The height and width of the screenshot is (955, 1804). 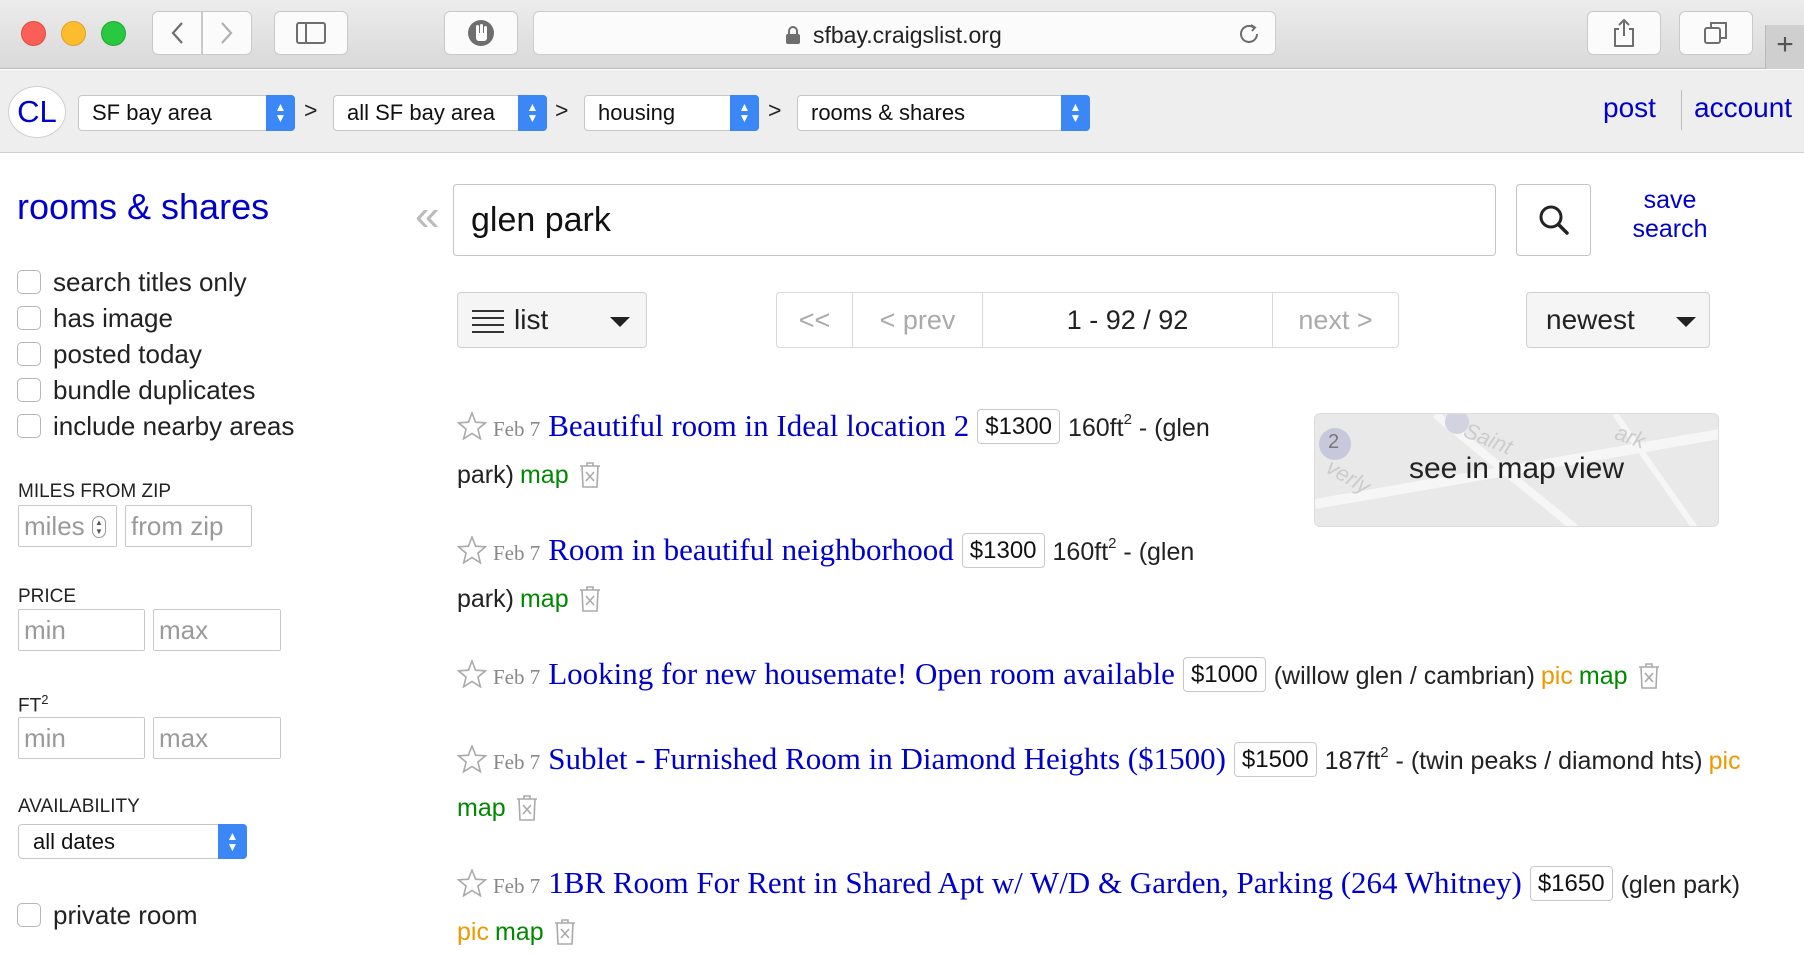 What do you see at coordinates (1743, 108) in the screenshot?
I see `account-link: account` at bounding box center [1743, 108].